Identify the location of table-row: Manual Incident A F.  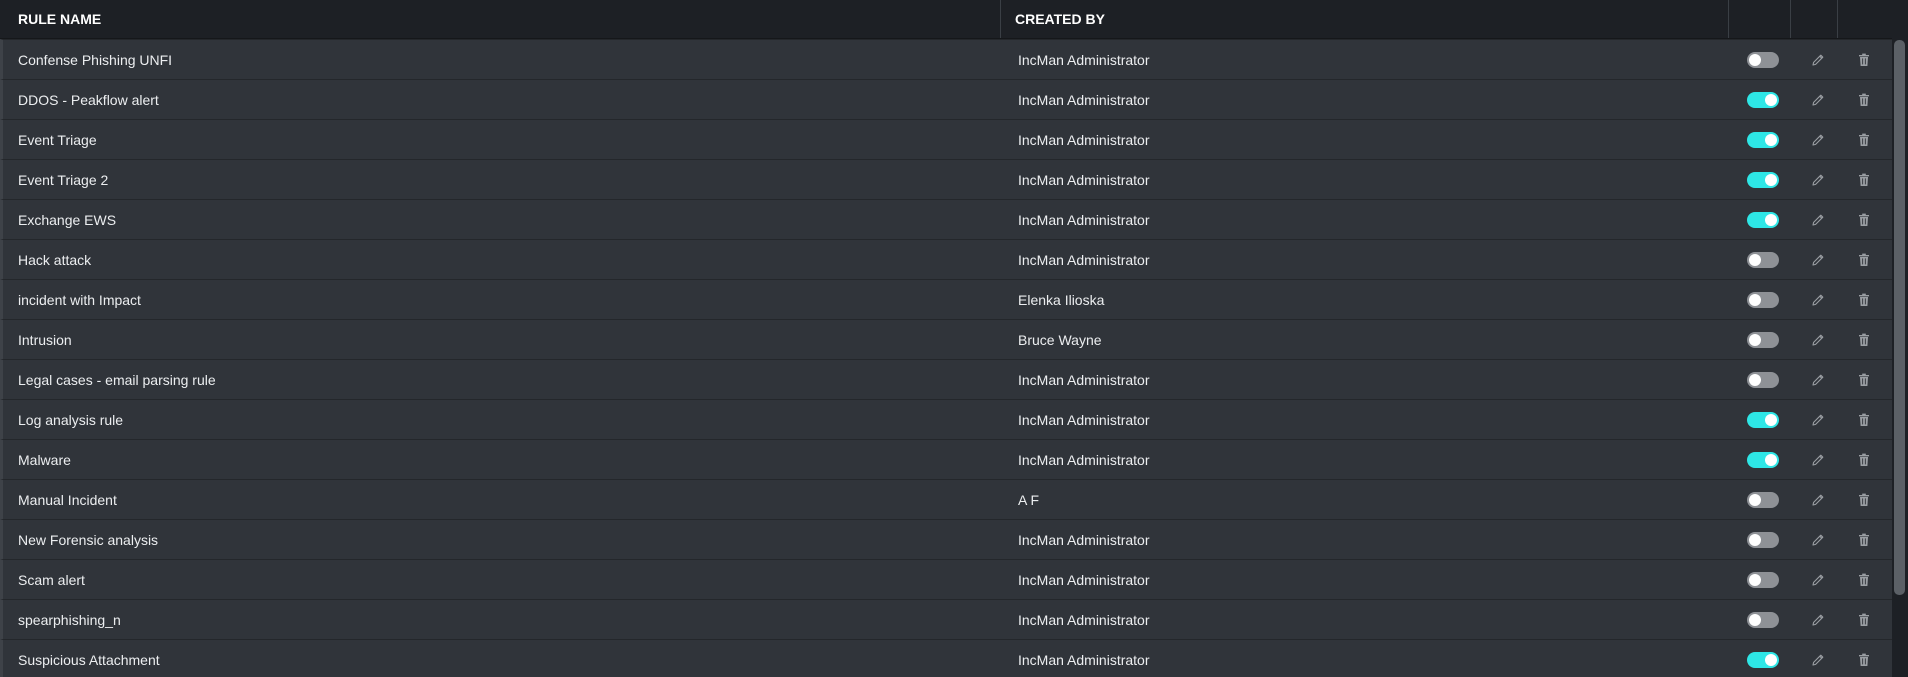
(946, 499).